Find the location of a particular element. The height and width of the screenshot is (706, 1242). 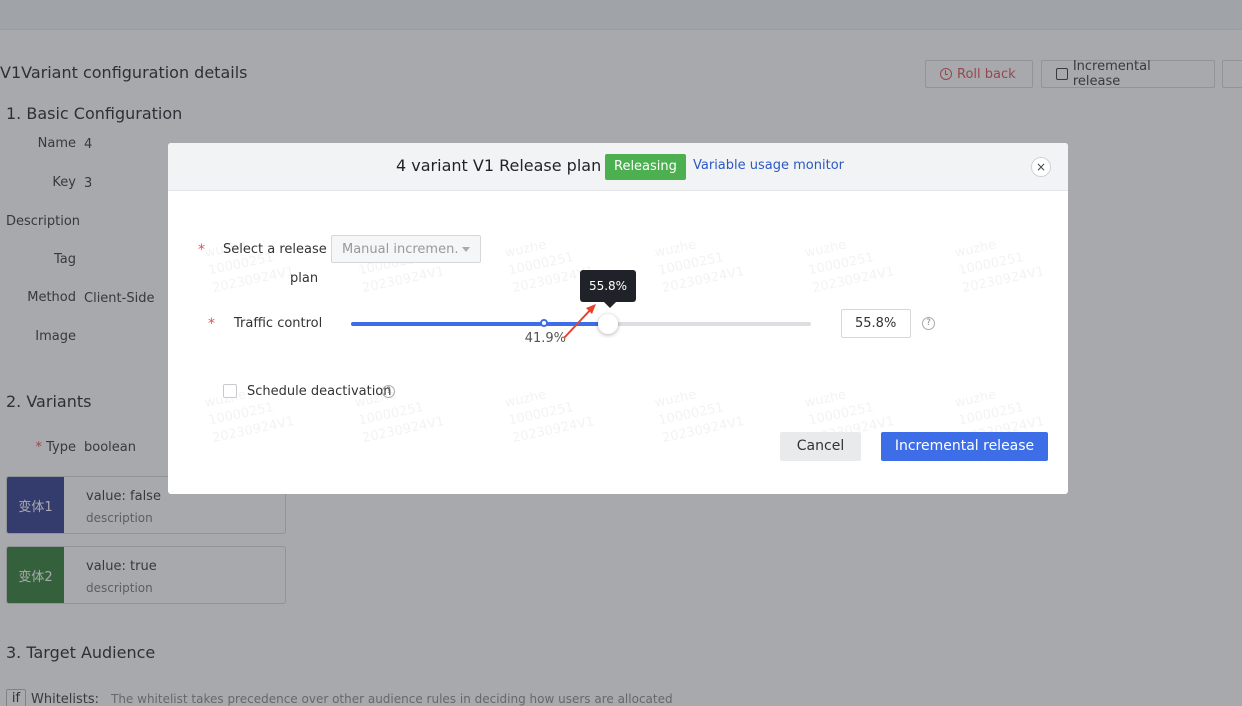

incremental-release-button: Incremental release is located at coordinates (964, 446).